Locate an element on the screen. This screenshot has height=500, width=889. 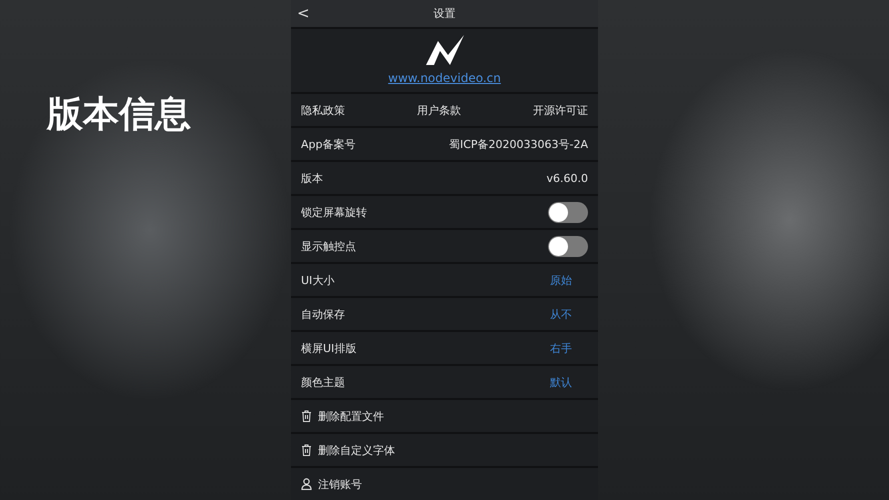
policy-link: 隐私政策 is located at coordinates (323, 110).